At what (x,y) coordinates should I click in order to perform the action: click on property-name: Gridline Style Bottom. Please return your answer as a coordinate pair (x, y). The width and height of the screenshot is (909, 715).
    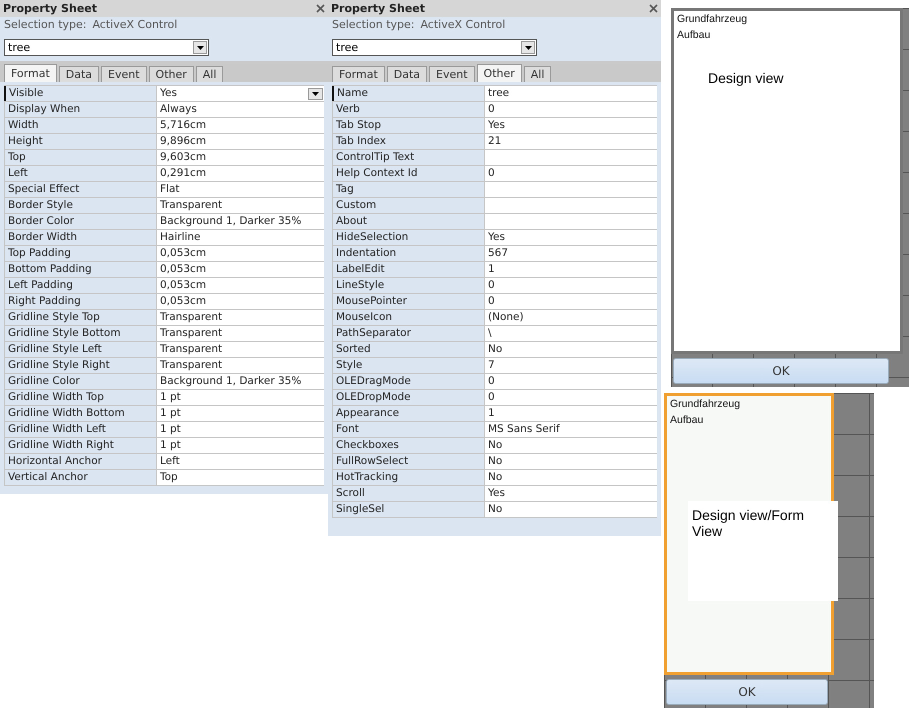
    Looking at the image, I should click on (80, 333).